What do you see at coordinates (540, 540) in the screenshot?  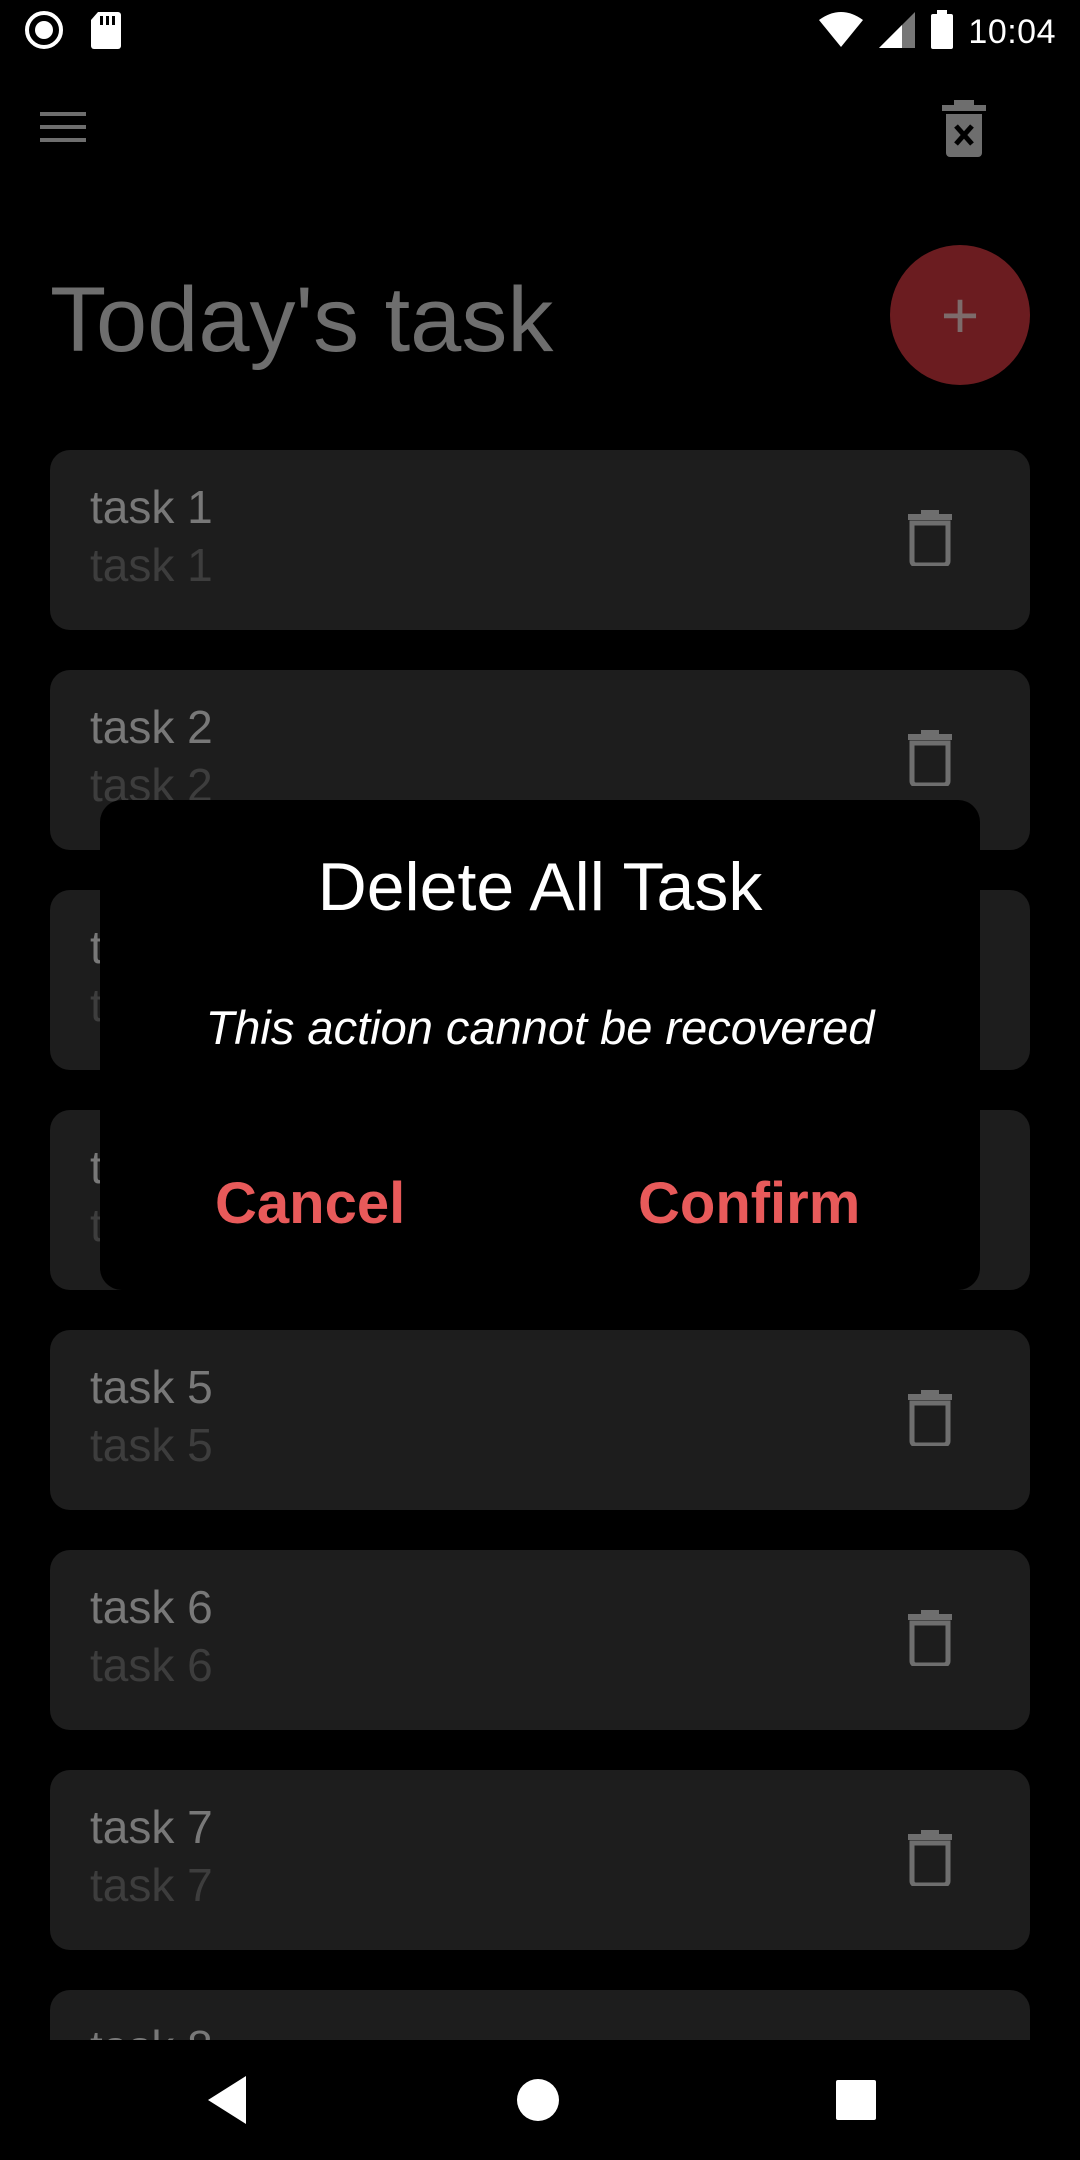 I see `task-card: task 1 task 1` at bounding box center [540, 540].